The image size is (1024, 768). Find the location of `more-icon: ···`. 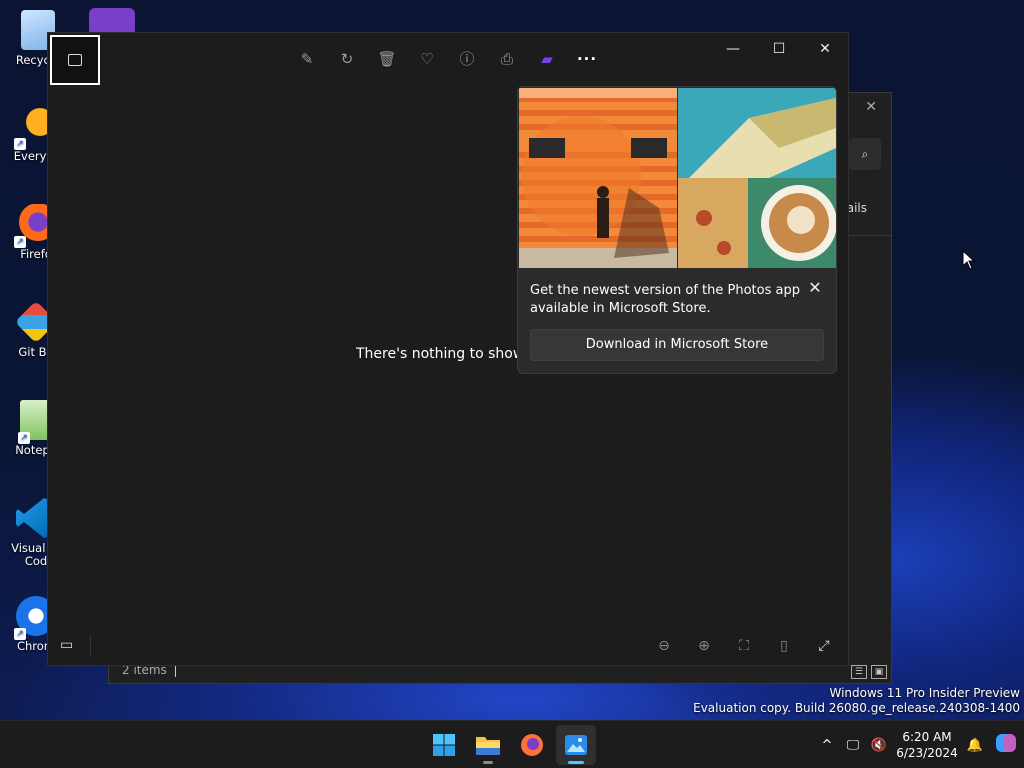

more-icon: ··· is located at coordinates (587, 59).